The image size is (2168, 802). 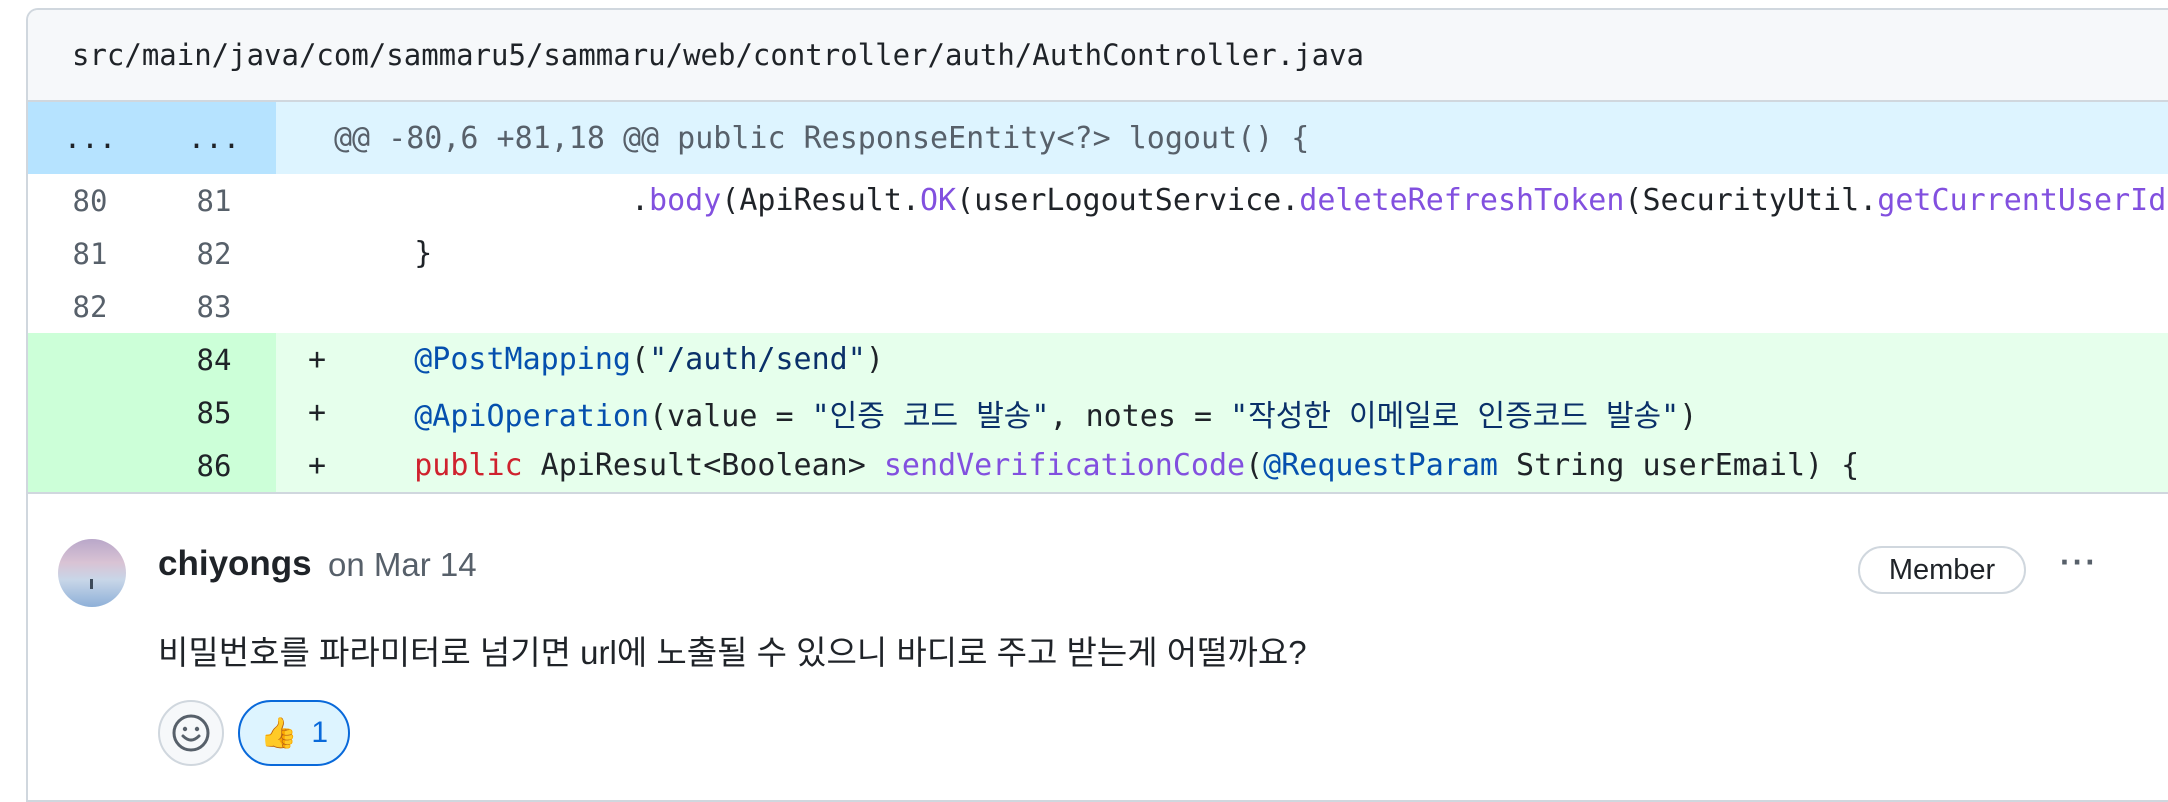 I want to click on code-token: ., so click(x=496, y=200).